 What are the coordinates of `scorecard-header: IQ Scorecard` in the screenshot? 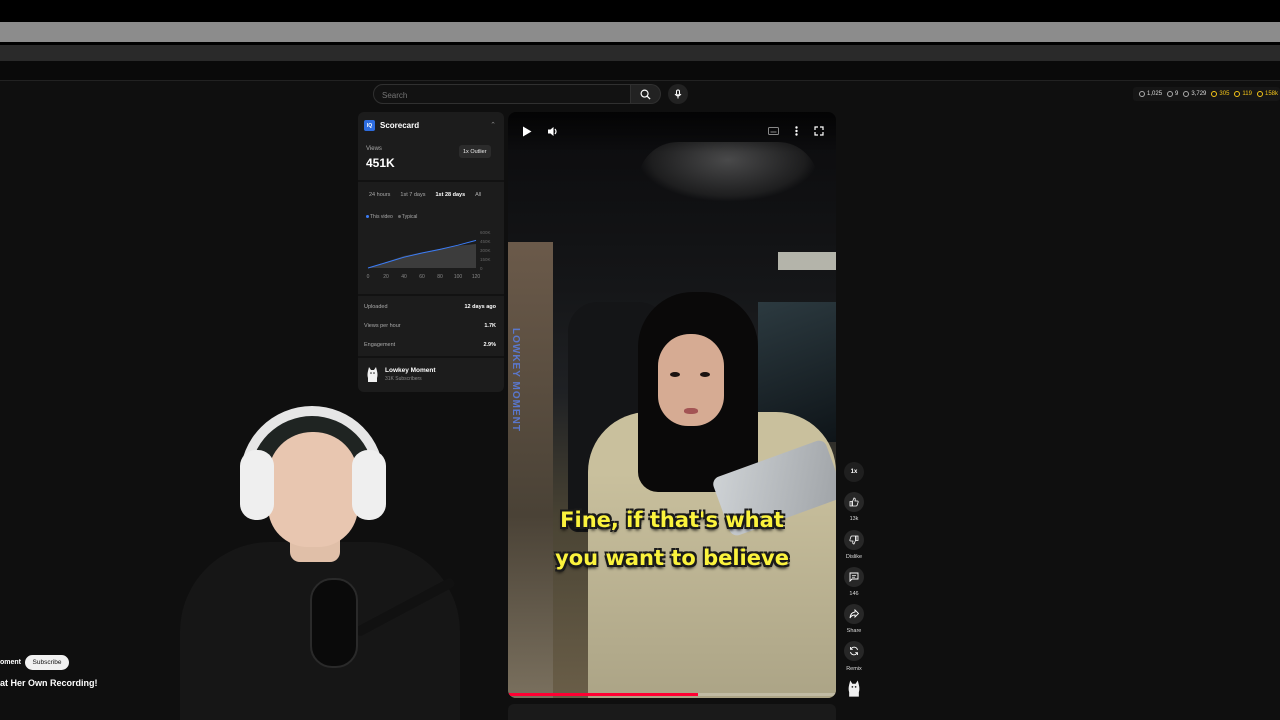 It's located at (391, 125).